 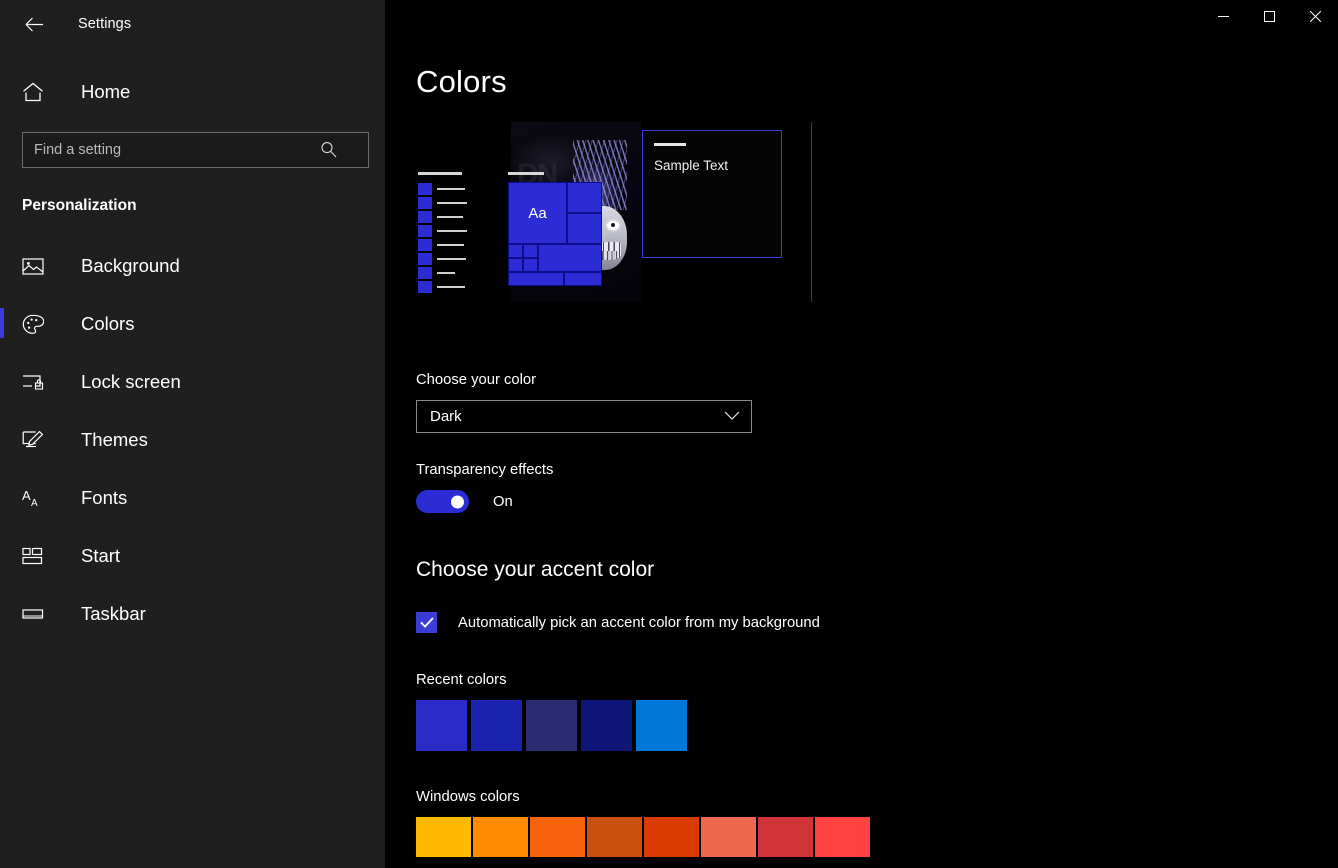 I want to click on search-input, so click(x=195, y=150).